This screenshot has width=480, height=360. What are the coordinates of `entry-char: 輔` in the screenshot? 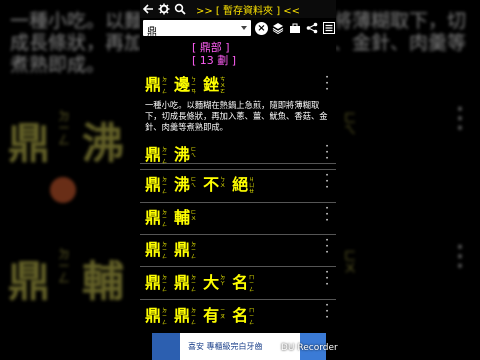 It's located at (182, 217).